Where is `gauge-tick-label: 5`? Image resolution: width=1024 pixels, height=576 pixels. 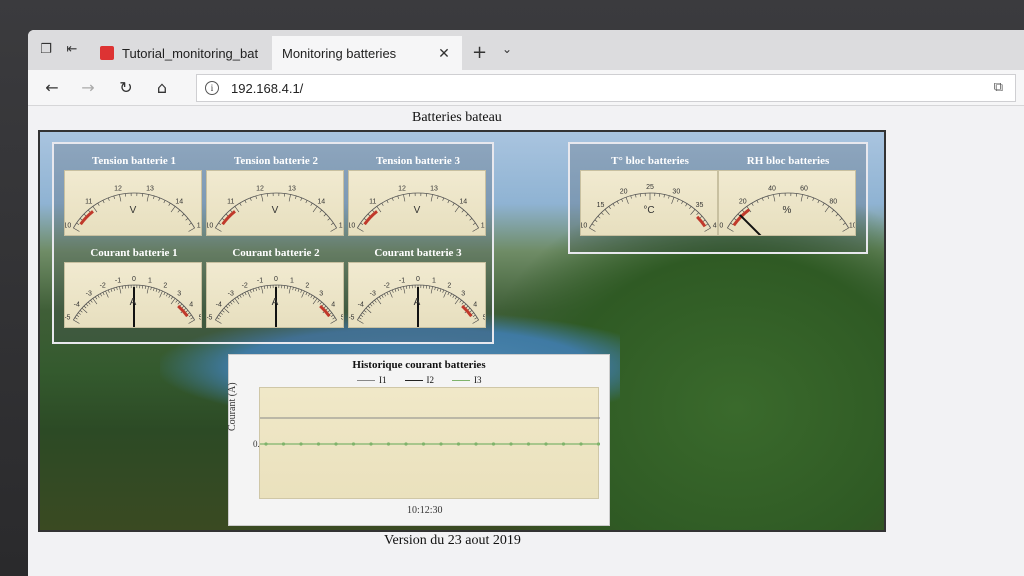
gauge-tick-label: 5 is located at coordinates (484, 318).